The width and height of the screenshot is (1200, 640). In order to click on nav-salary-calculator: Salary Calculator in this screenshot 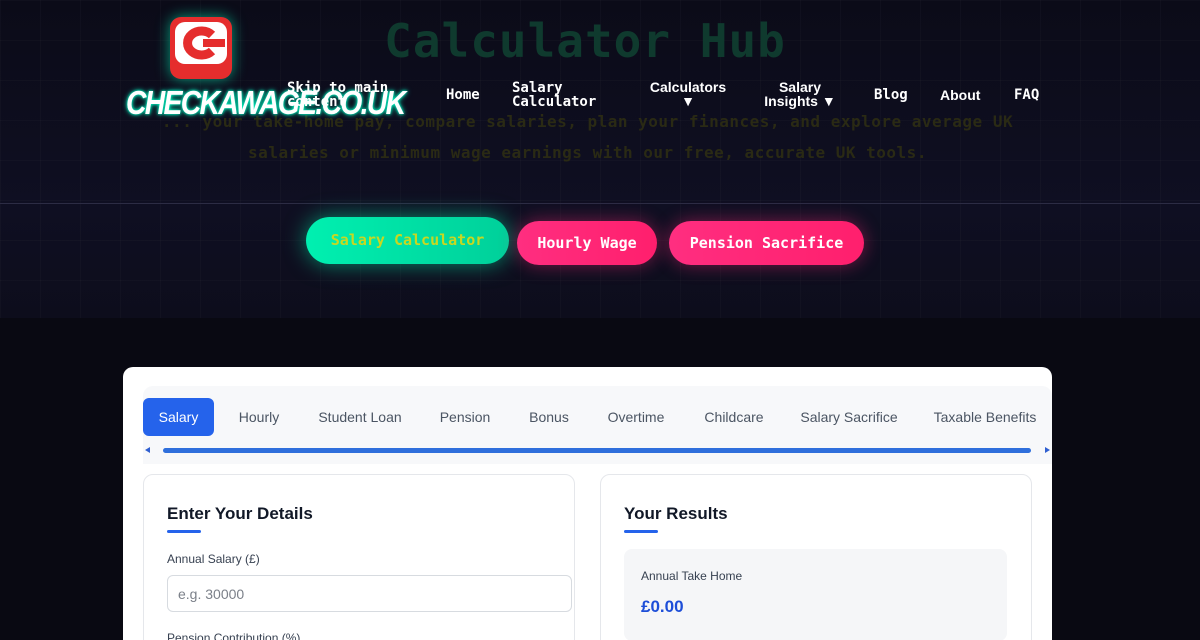, I will do `click(557, 95)`.